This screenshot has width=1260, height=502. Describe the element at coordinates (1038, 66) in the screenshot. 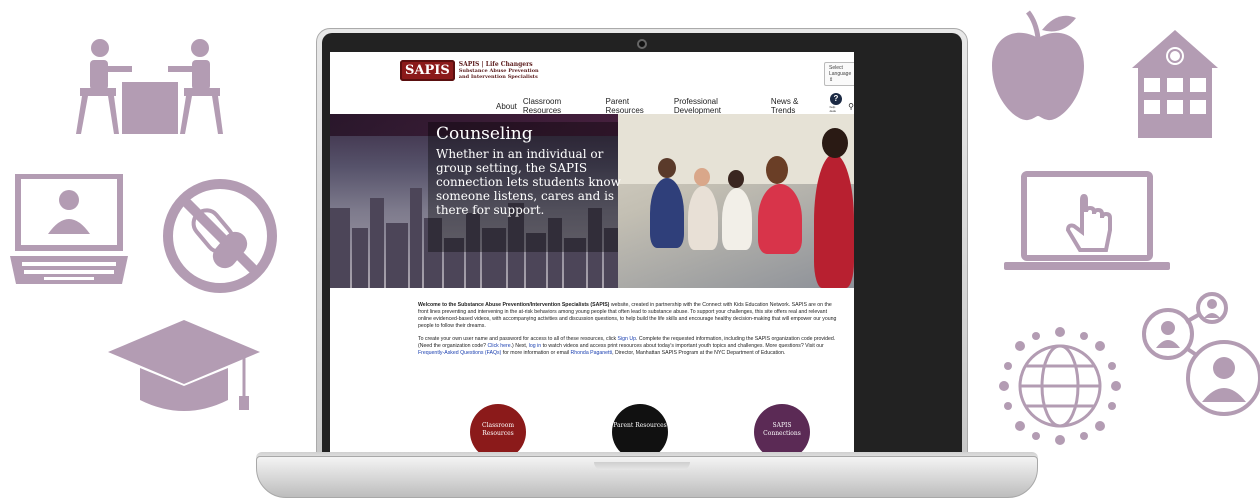

I see `apple-icon` at that location.